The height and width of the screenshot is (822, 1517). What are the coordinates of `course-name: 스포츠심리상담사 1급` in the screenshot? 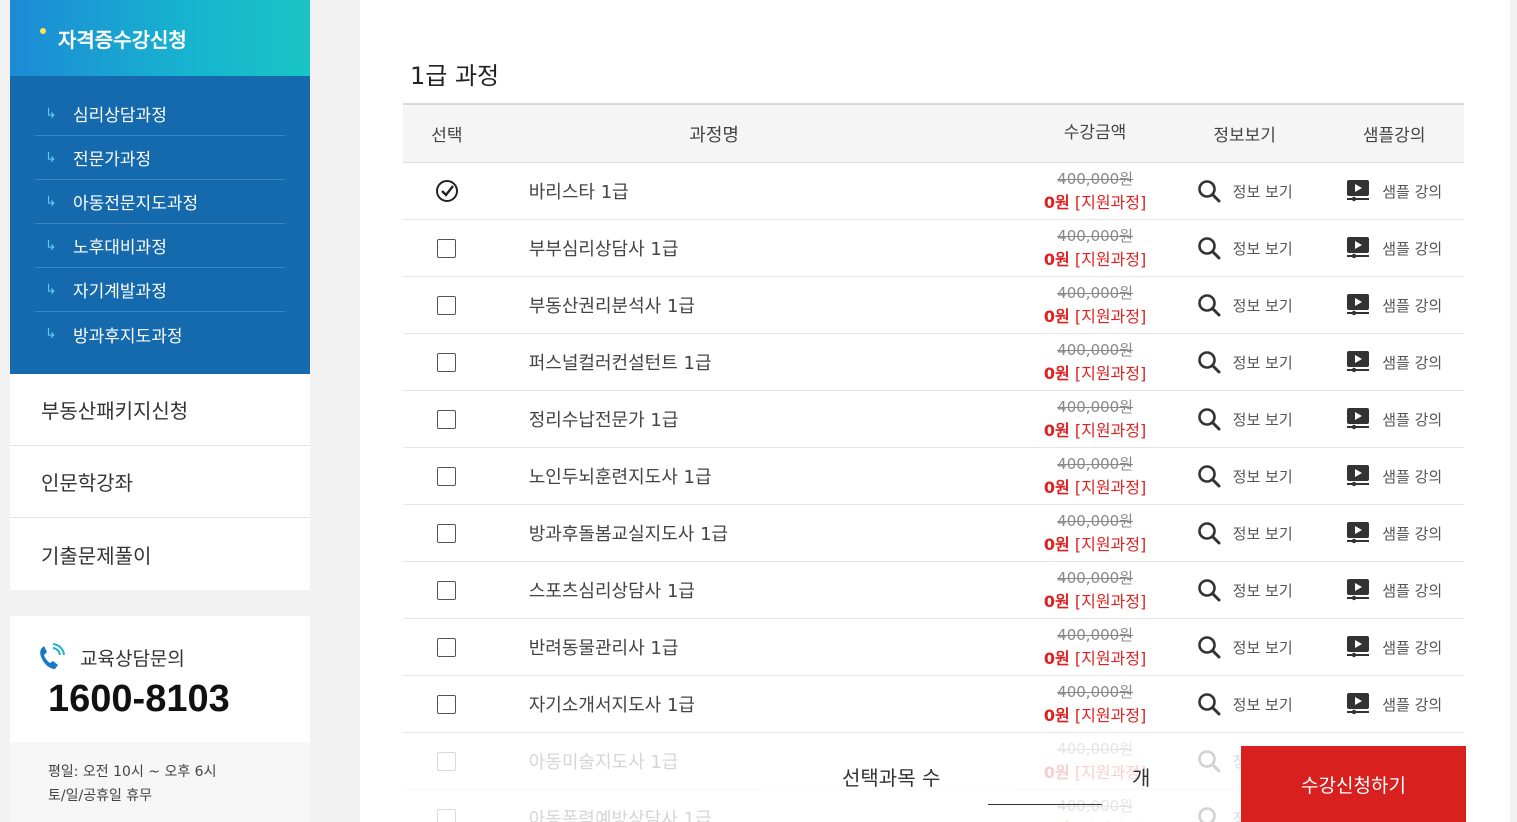 It's located at (611, 591).